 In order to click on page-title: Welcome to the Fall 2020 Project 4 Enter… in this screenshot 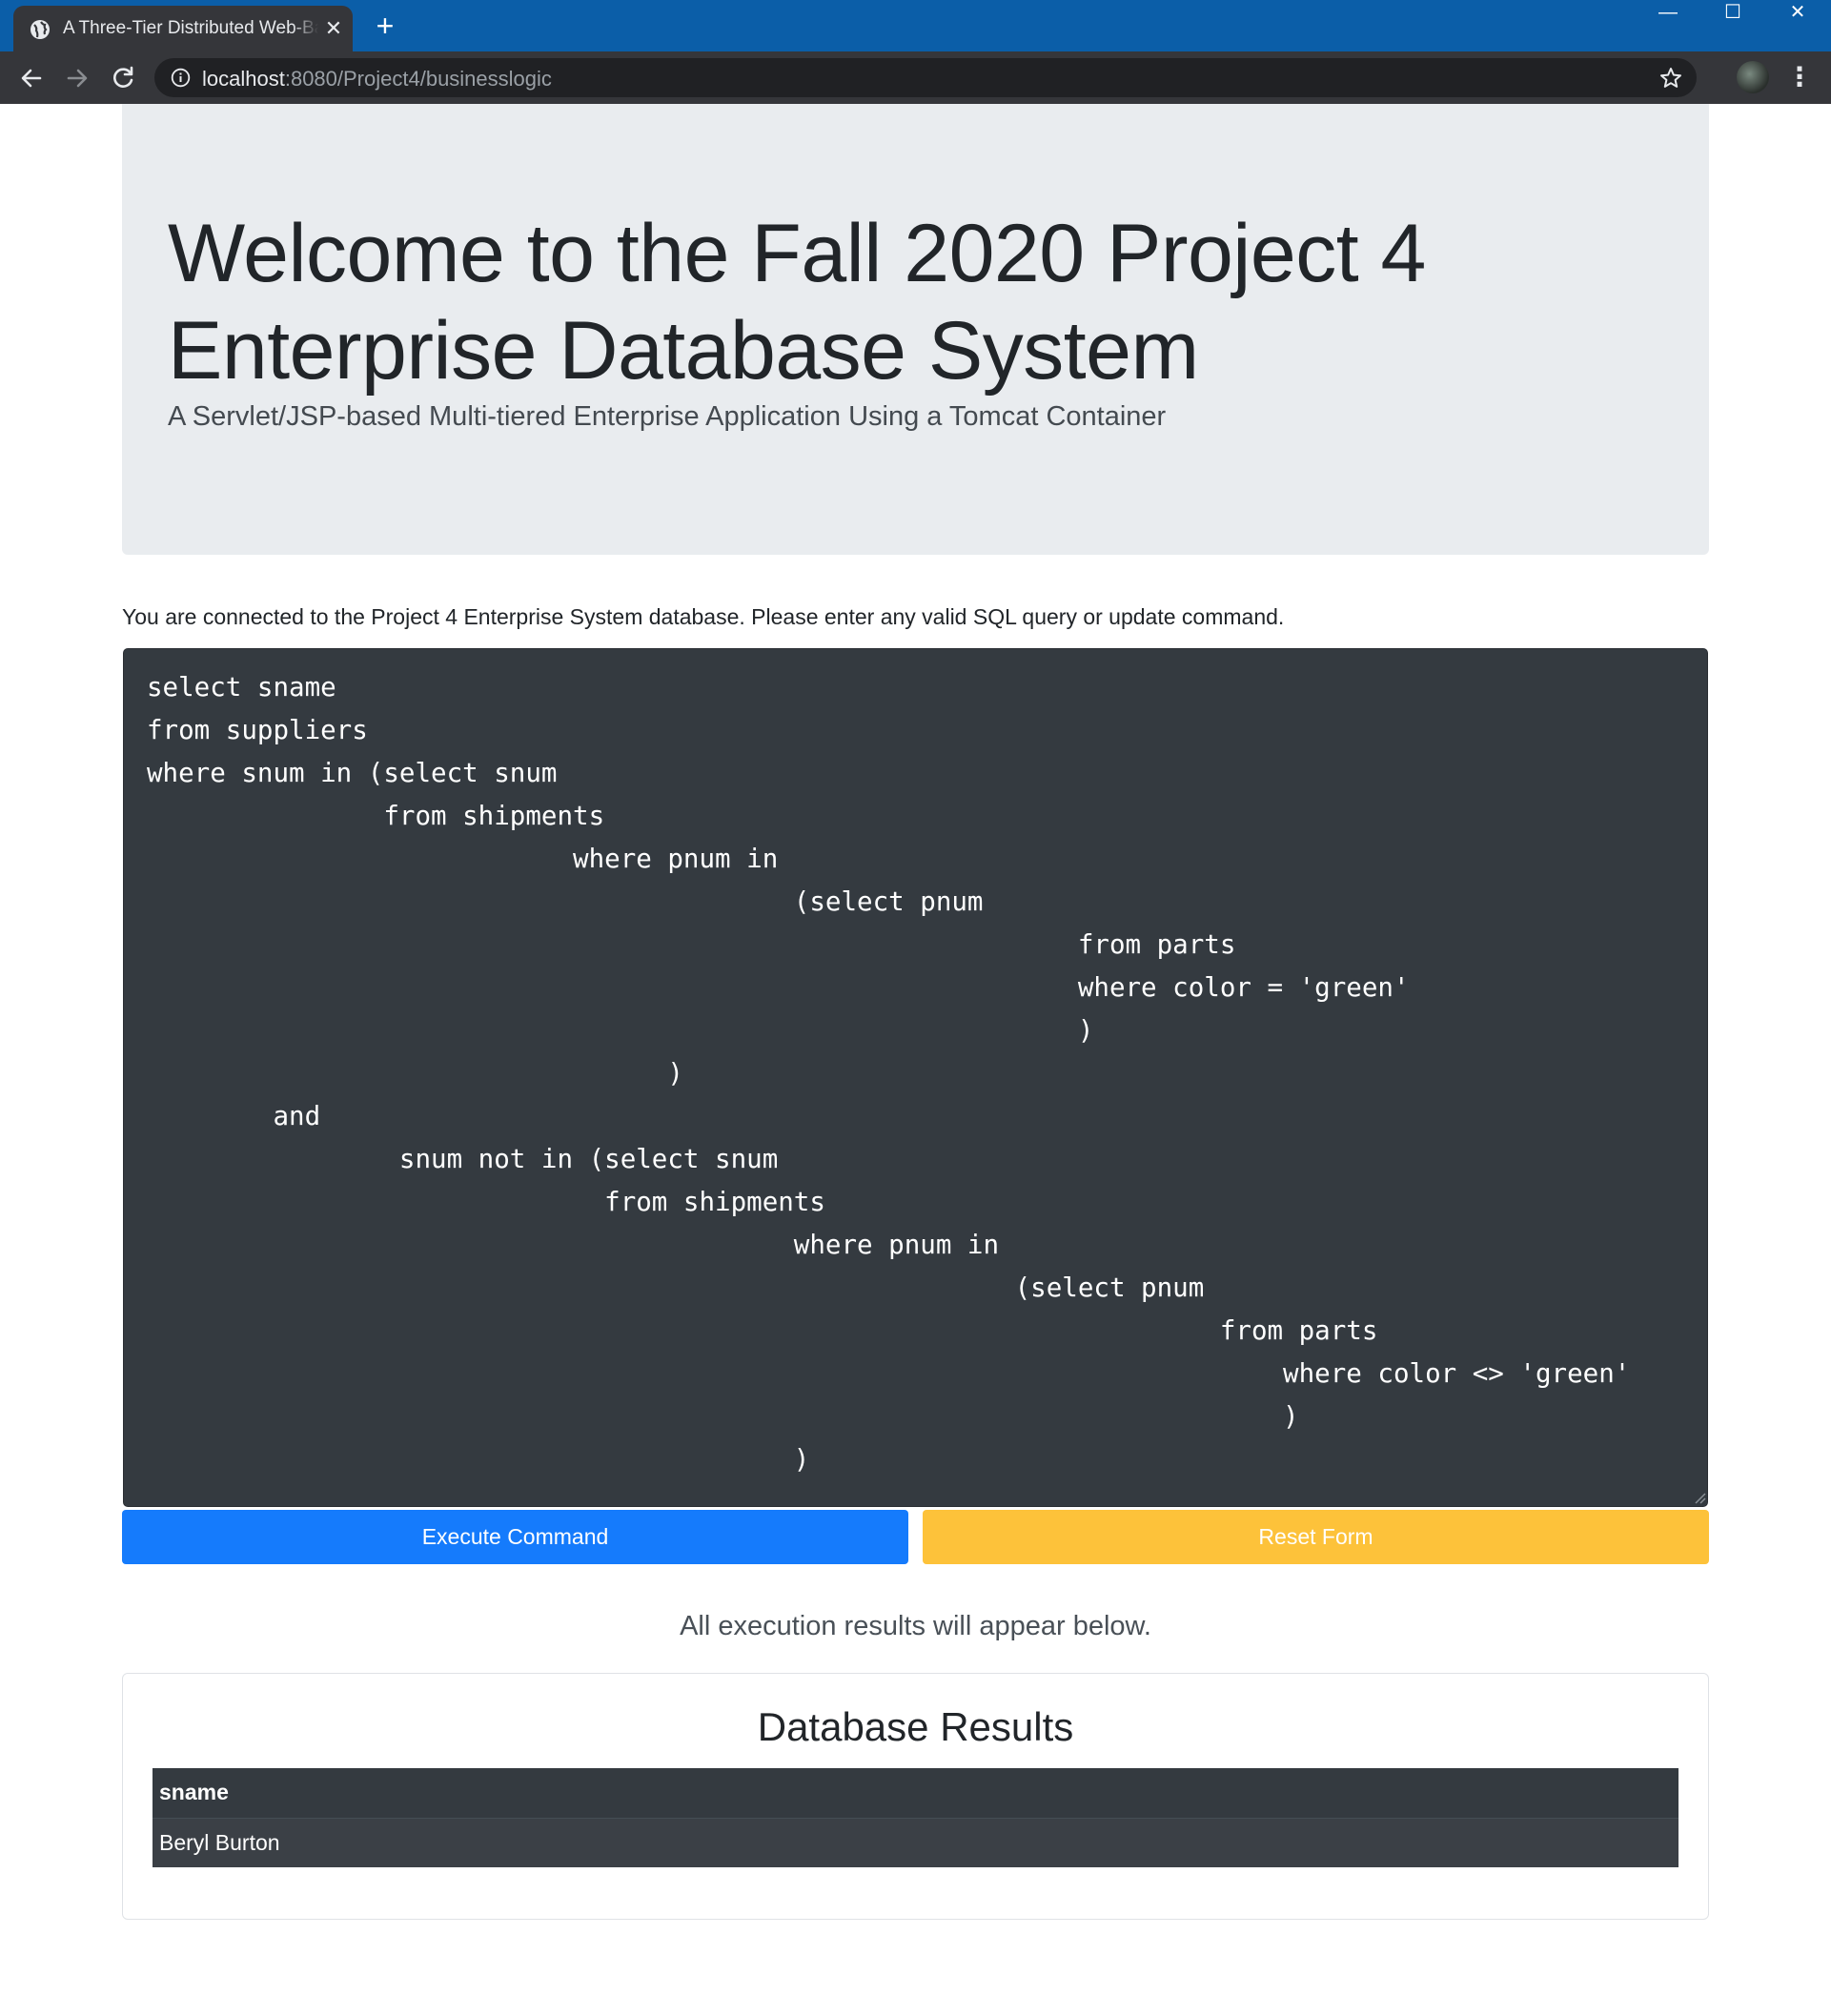, I will do `click(797, 302)`.